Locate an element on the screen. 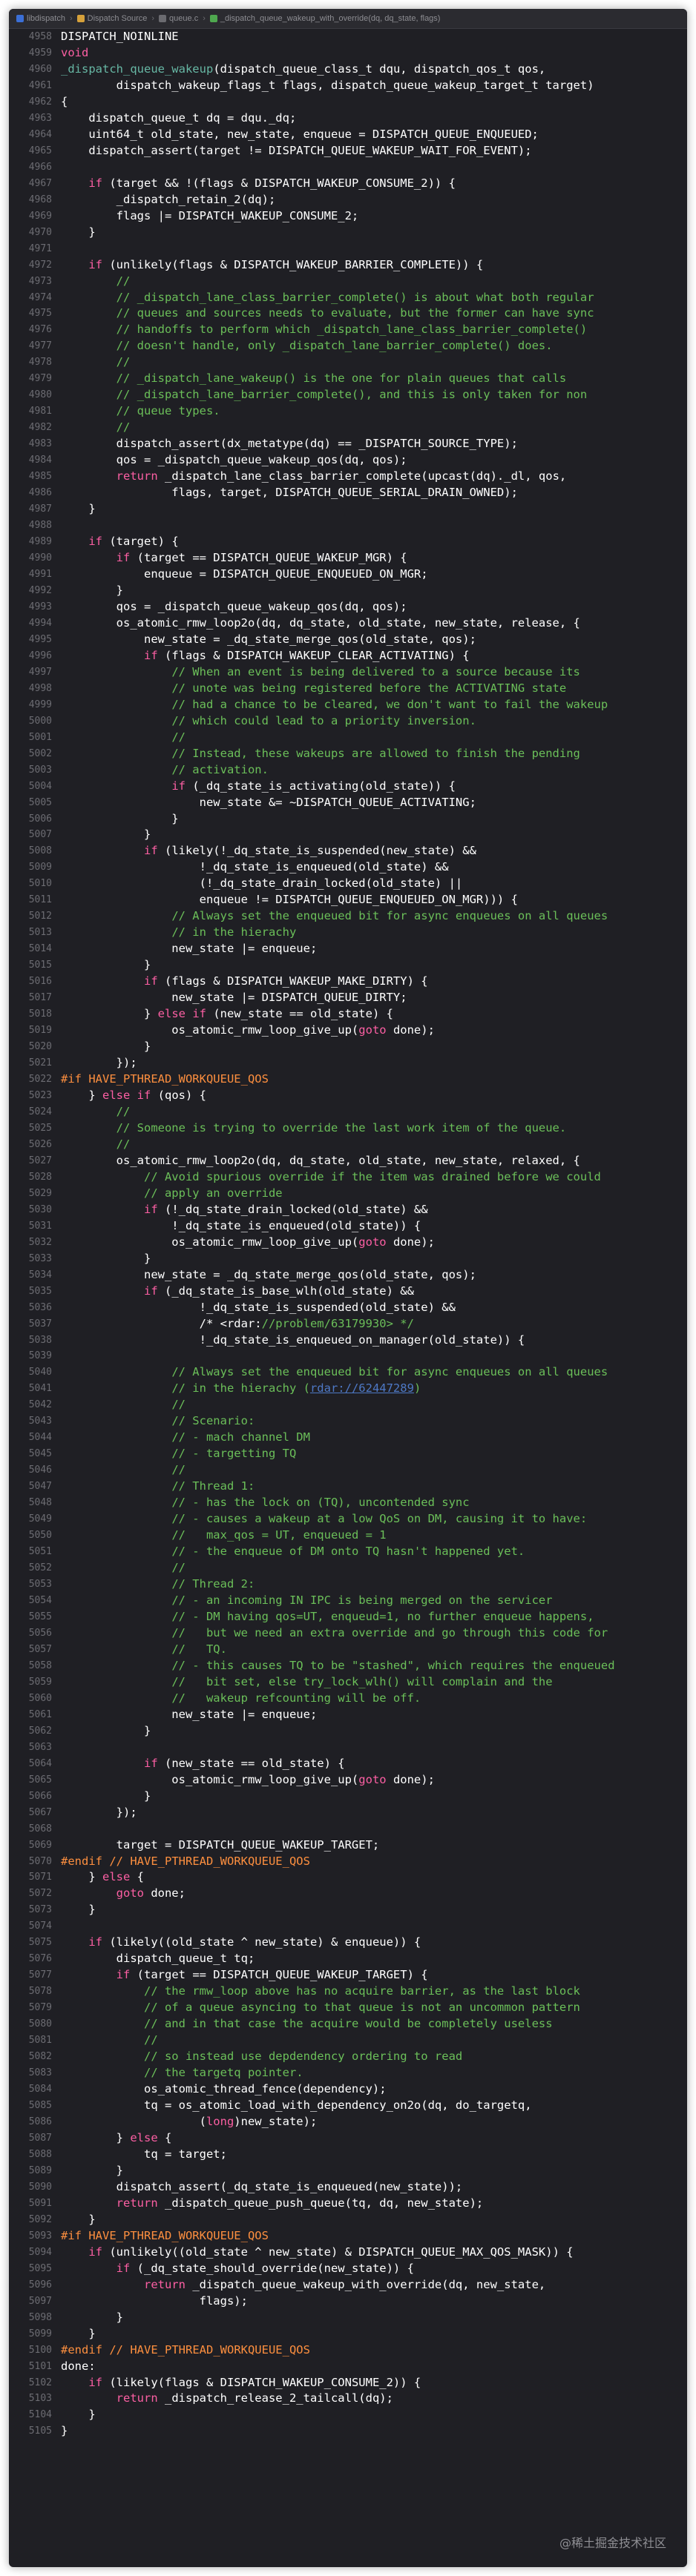 This screenshot has width=696, height=2576. line-number: 5052 is located at coordinates (40, 1568).